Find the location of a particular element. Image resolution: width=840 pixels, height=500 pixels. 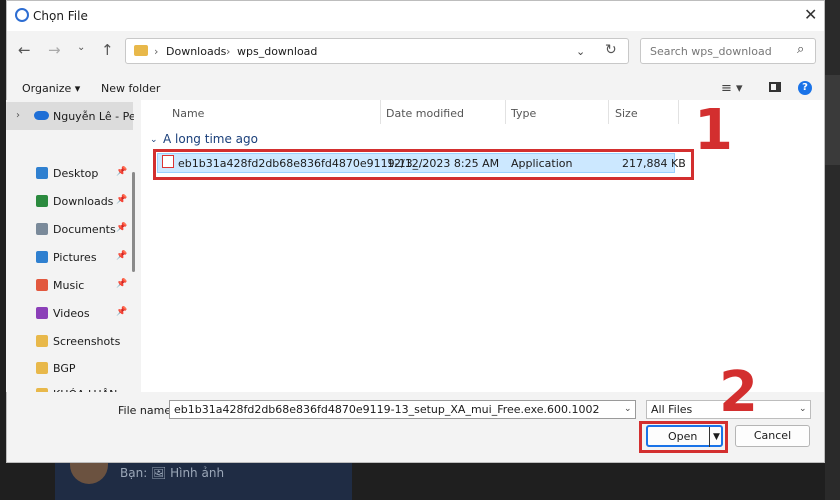

downloads-icon is located at coordinates (42, 201).